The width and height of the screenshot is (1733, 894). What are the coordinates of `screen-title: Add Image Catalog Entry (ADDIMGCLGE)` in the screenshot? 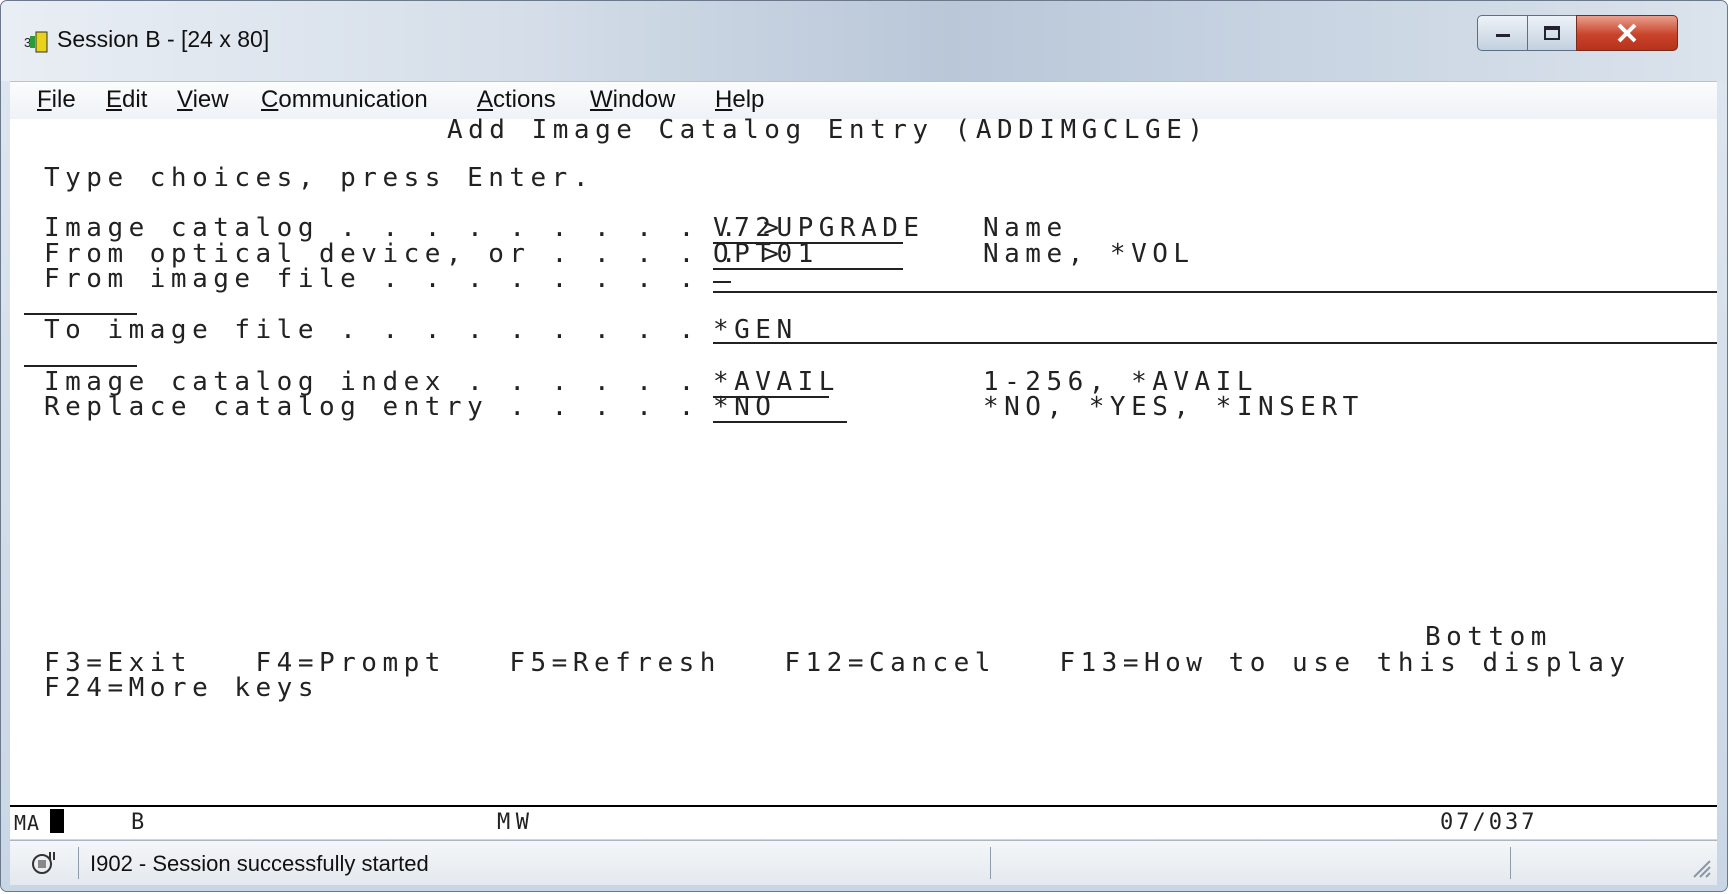 It's located at (828, 130).